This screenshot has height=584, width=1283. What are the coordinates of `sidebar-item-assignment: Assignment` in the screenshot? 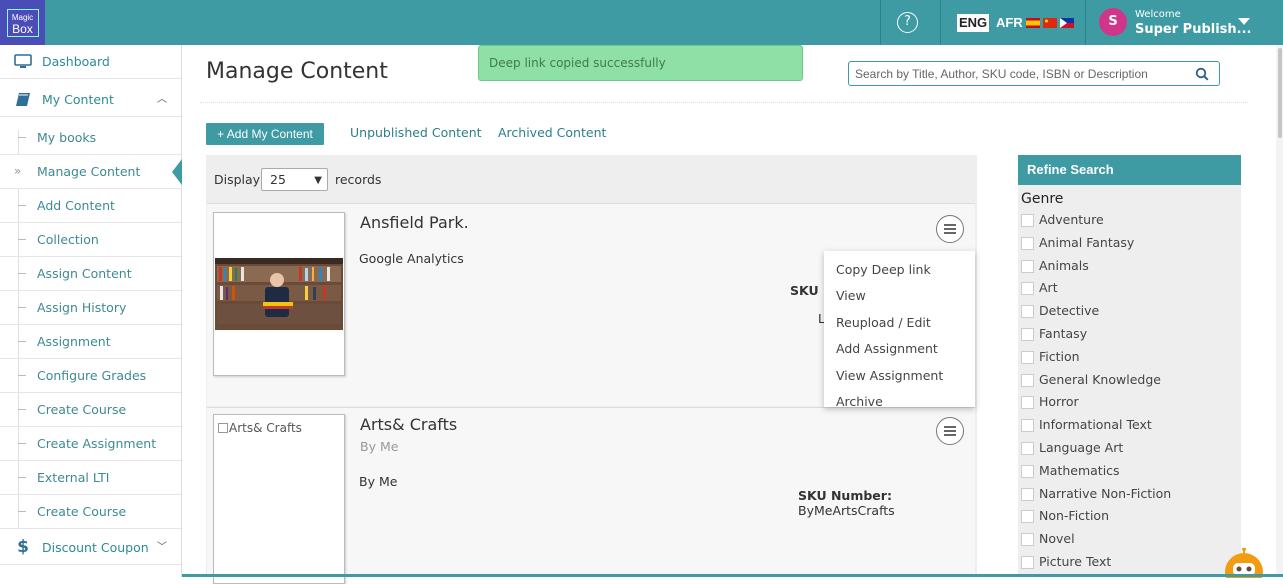 It's located at (90, 342).